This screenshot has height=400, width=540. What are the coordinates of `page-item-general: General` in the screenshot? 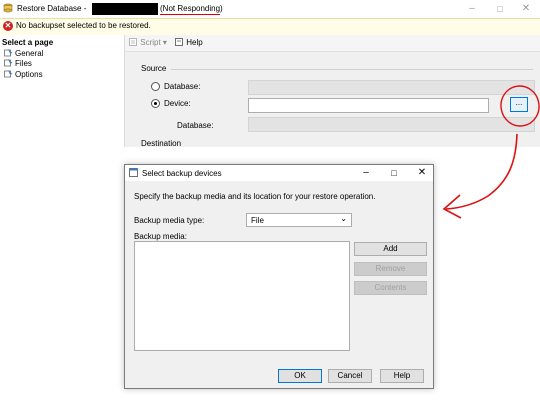 It's located at (23, 54).